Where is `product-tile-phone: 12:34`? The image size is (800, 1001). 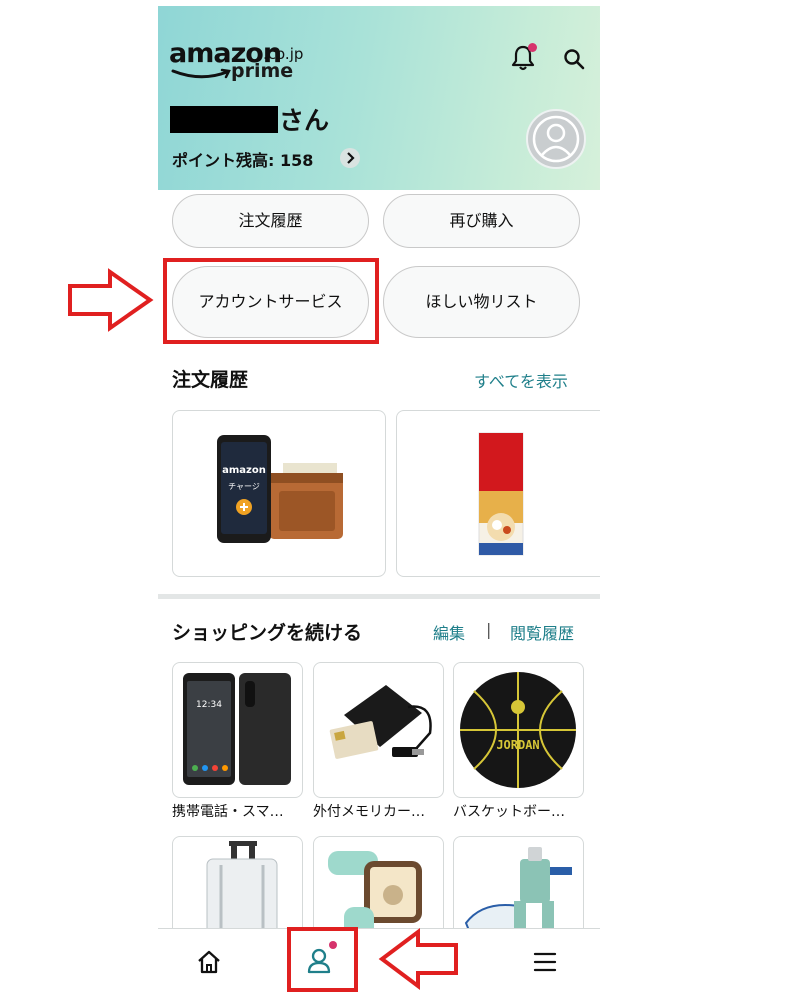
product-tile-phone: 12:34 is located at coordinates (237, 730).